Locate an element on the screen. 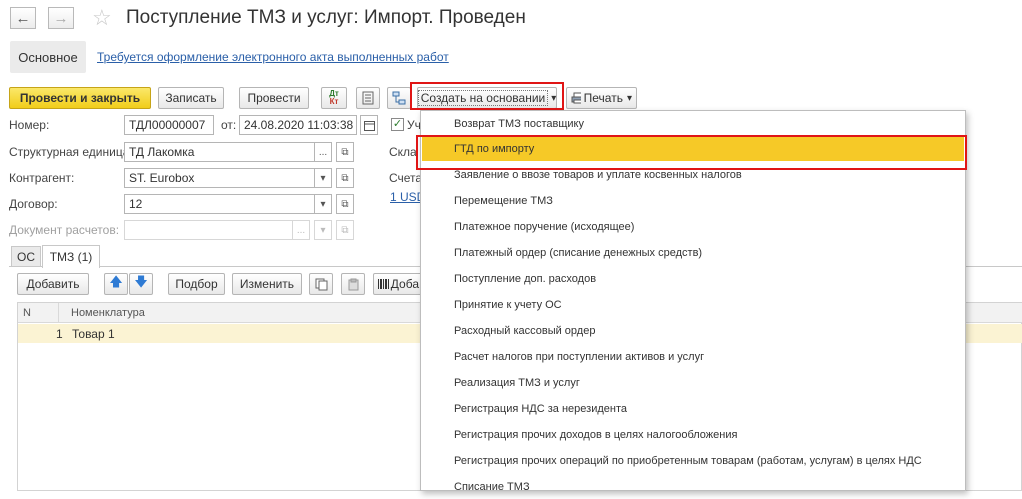 The height and width of the screenshot is (499, 1022). accounts-label: Счета is located at coordinates (406, 178).